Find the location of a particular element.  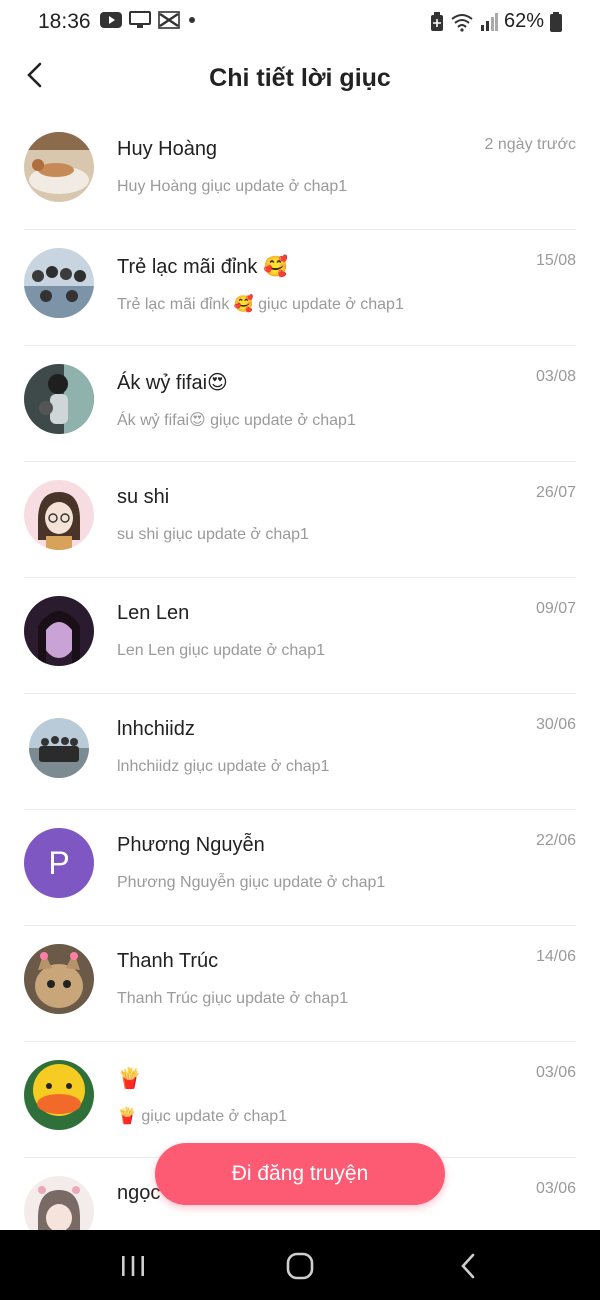

back-icon is located at coordinates (468, 1266).